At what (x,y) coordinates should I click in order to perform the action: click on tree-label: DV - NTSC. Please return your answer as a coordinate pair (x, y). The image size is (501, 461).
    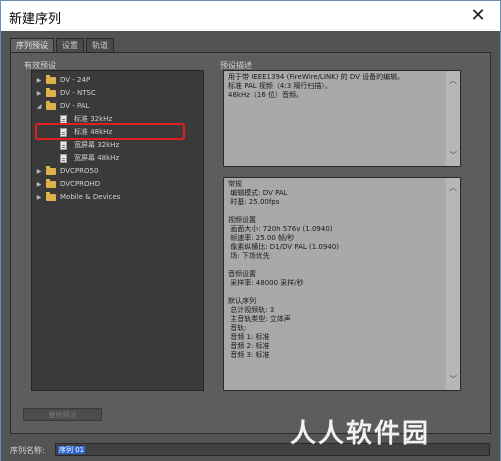
    Looking at the image, I should click on (78, 93).